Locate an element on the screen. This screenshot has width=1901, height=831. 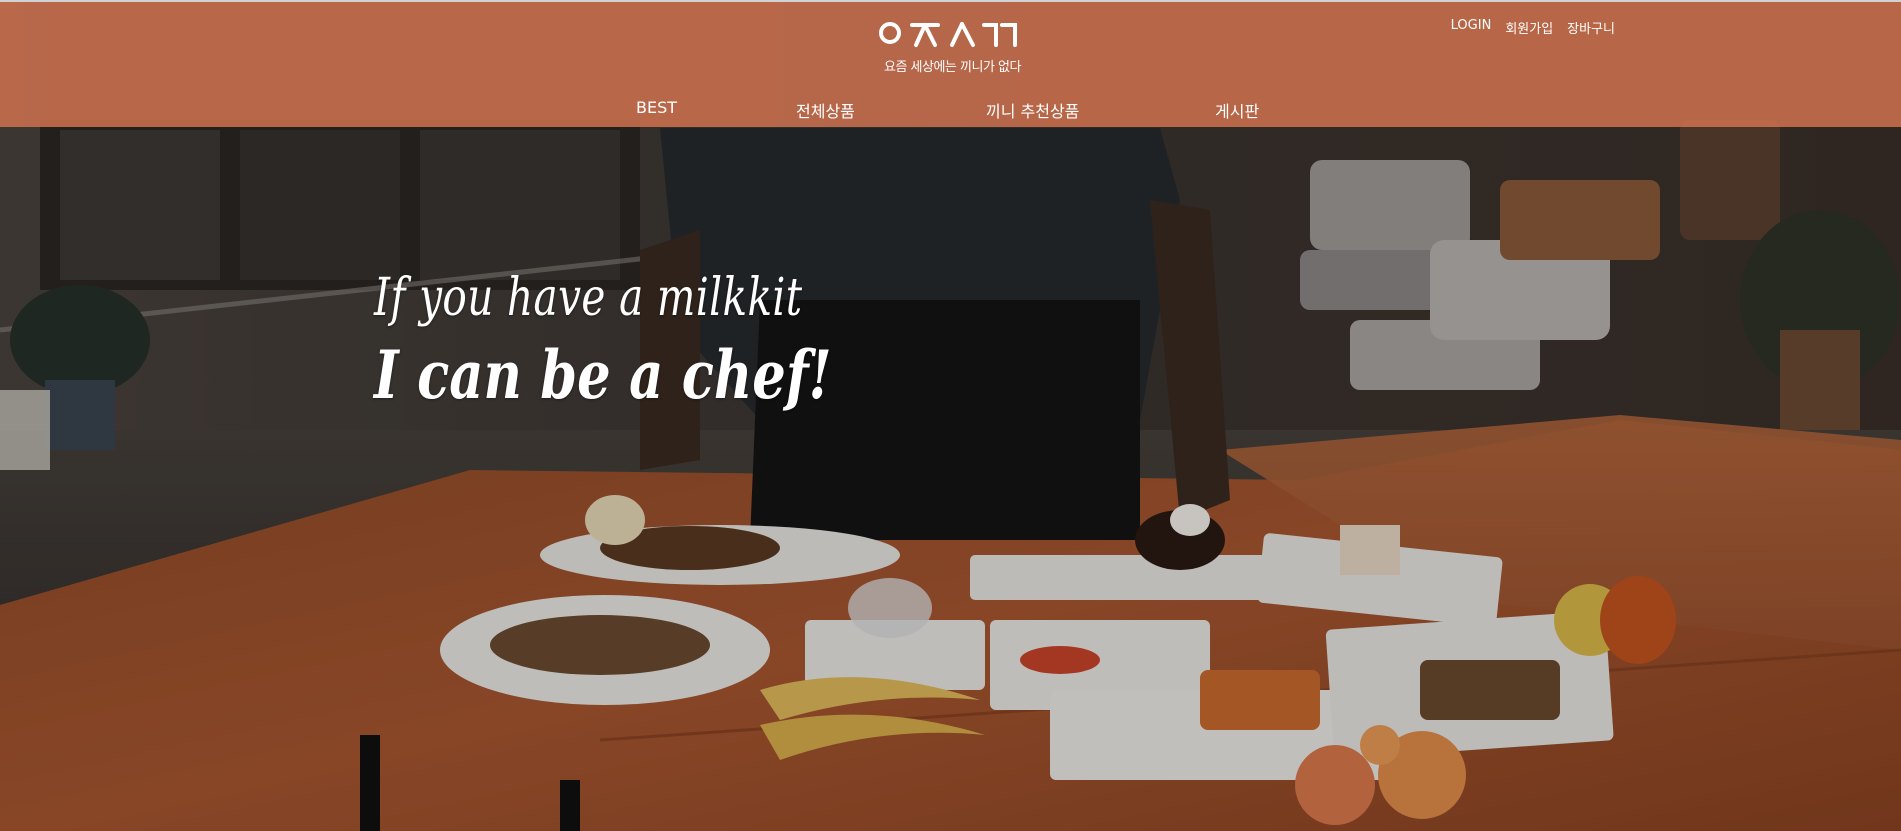
utility-nav: LOGIN 회원가입 장바구니 is located at coordinates (1533, 27).